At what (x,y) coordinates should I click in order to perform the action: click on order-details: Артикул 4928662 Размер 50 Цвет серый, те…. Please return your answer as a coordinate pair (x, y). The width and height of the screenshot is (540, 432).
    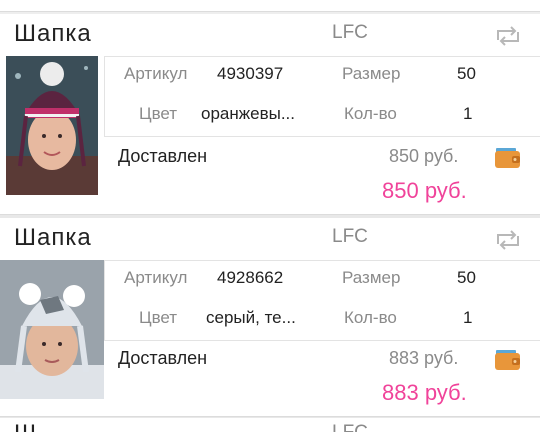
    Looking at the image, I should click on (322, 300).